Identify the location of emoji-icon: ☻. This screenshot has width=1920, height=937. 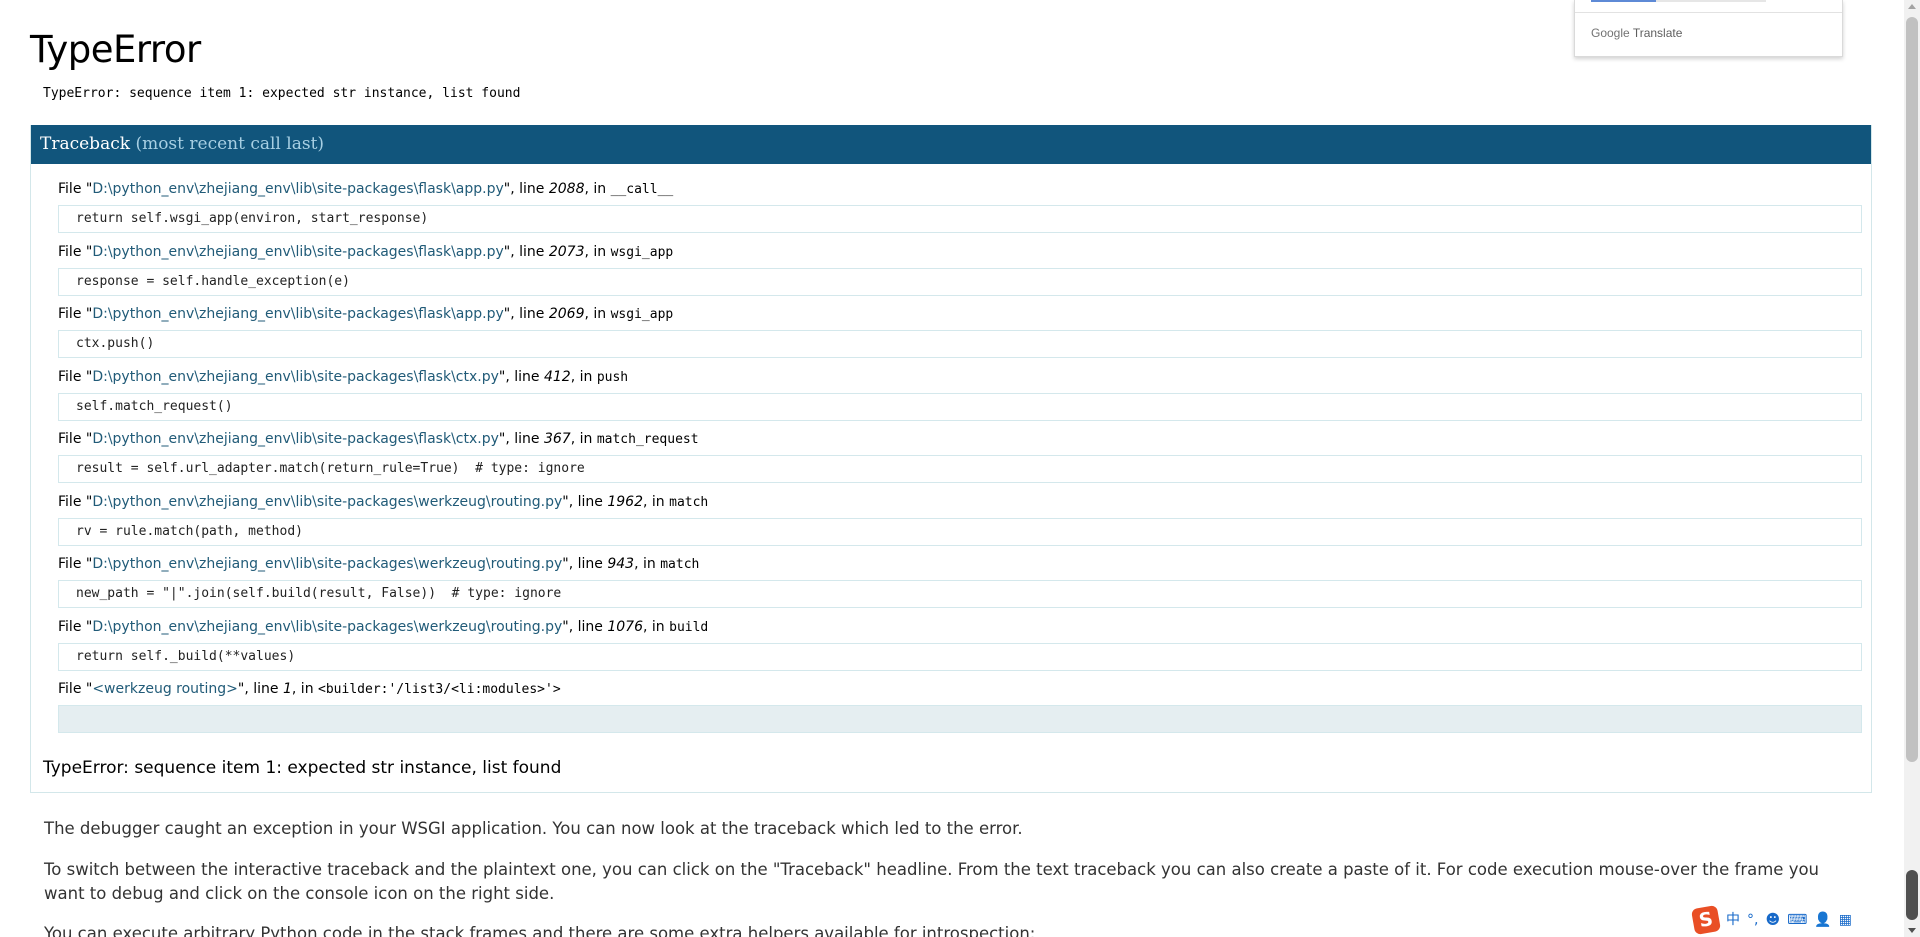
(1772, 920).